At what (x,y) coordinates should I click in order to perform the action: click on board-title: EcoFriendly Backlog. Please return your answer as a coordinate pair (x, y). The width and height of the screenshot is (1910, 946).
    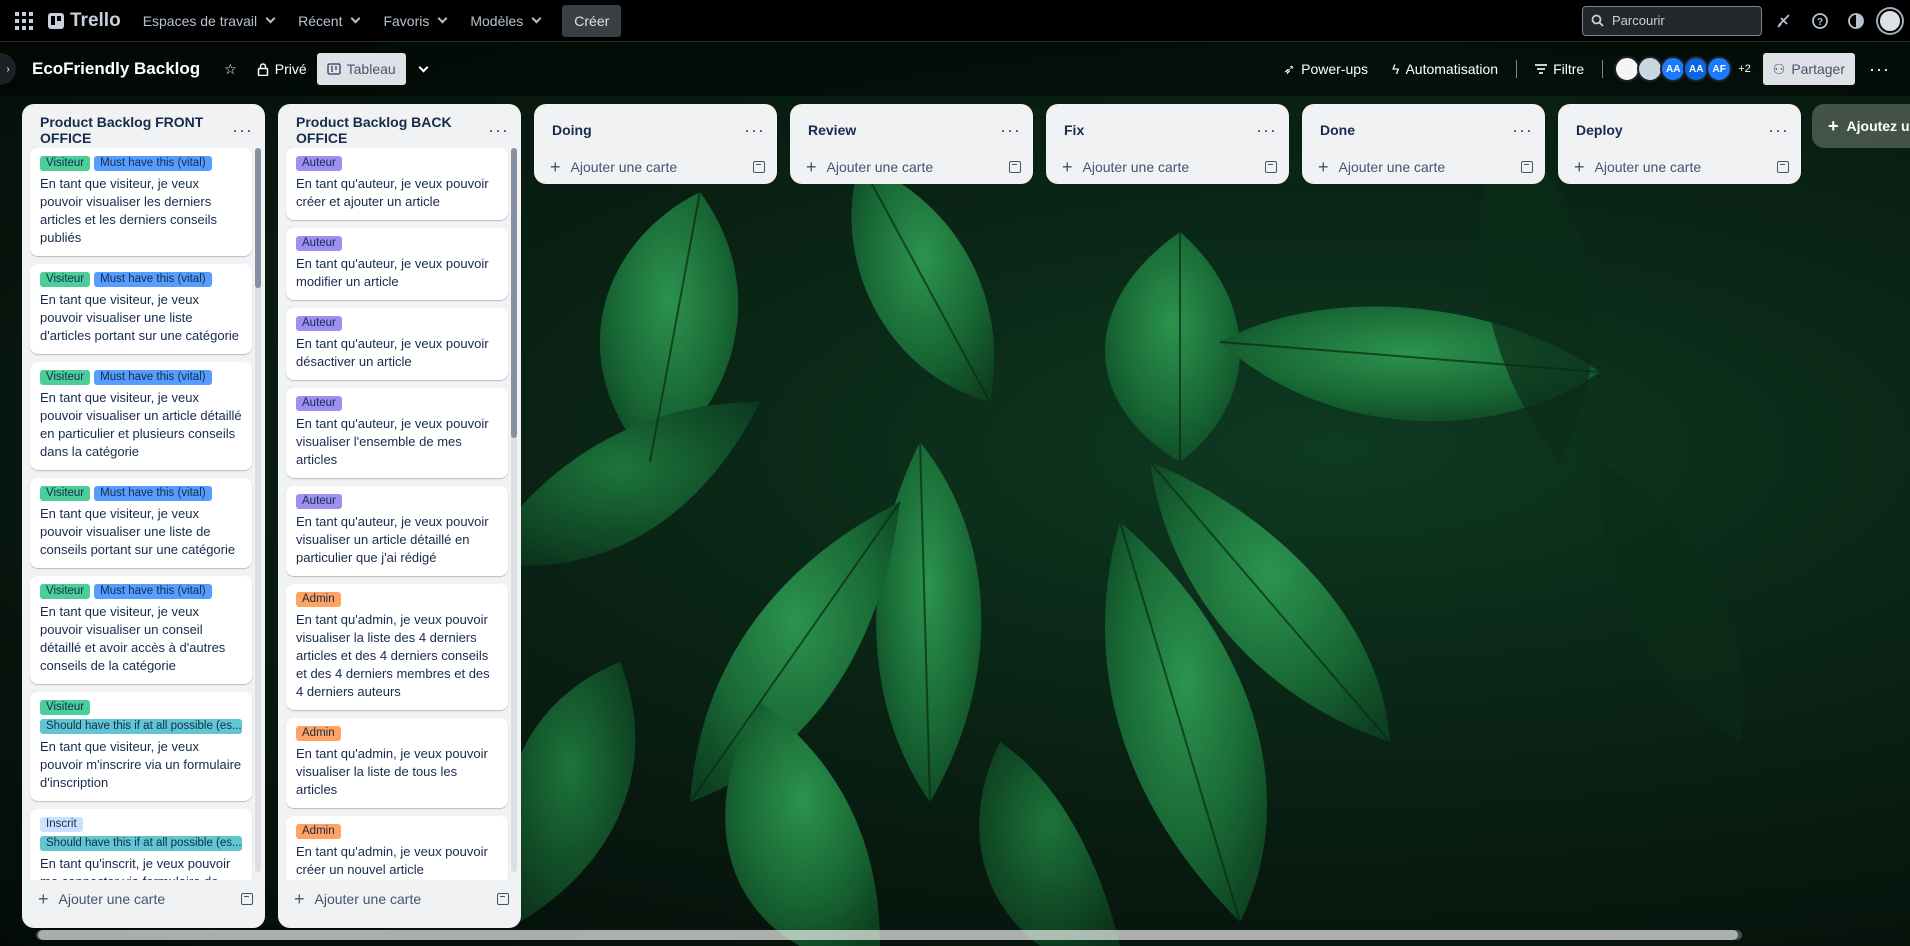
    Looking at the image, I should click on (116, 69).